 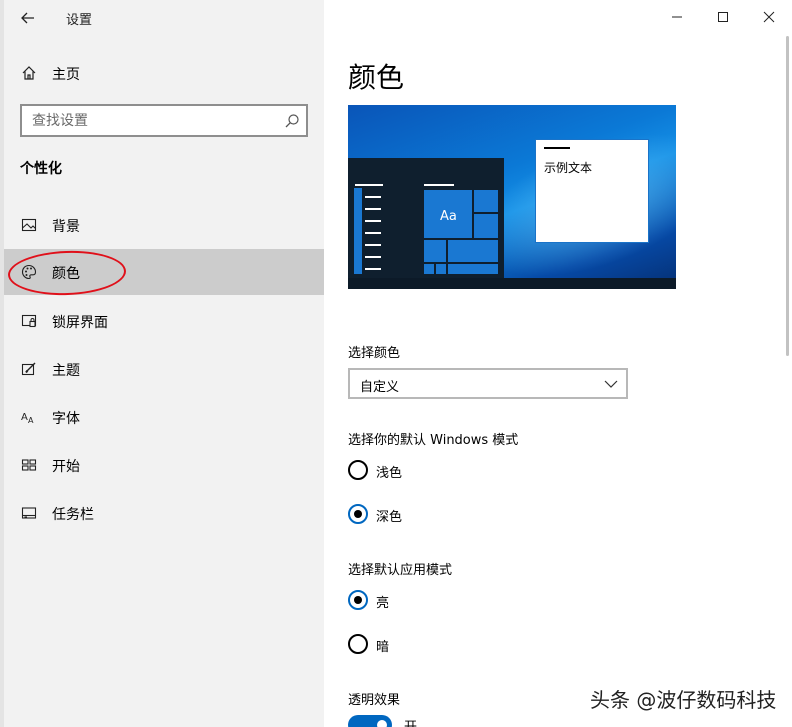 What do you see at coordinates (374, 700) in the screenshot?
I see `transparency-label: 透明效果` at bounding box center [374, 700].